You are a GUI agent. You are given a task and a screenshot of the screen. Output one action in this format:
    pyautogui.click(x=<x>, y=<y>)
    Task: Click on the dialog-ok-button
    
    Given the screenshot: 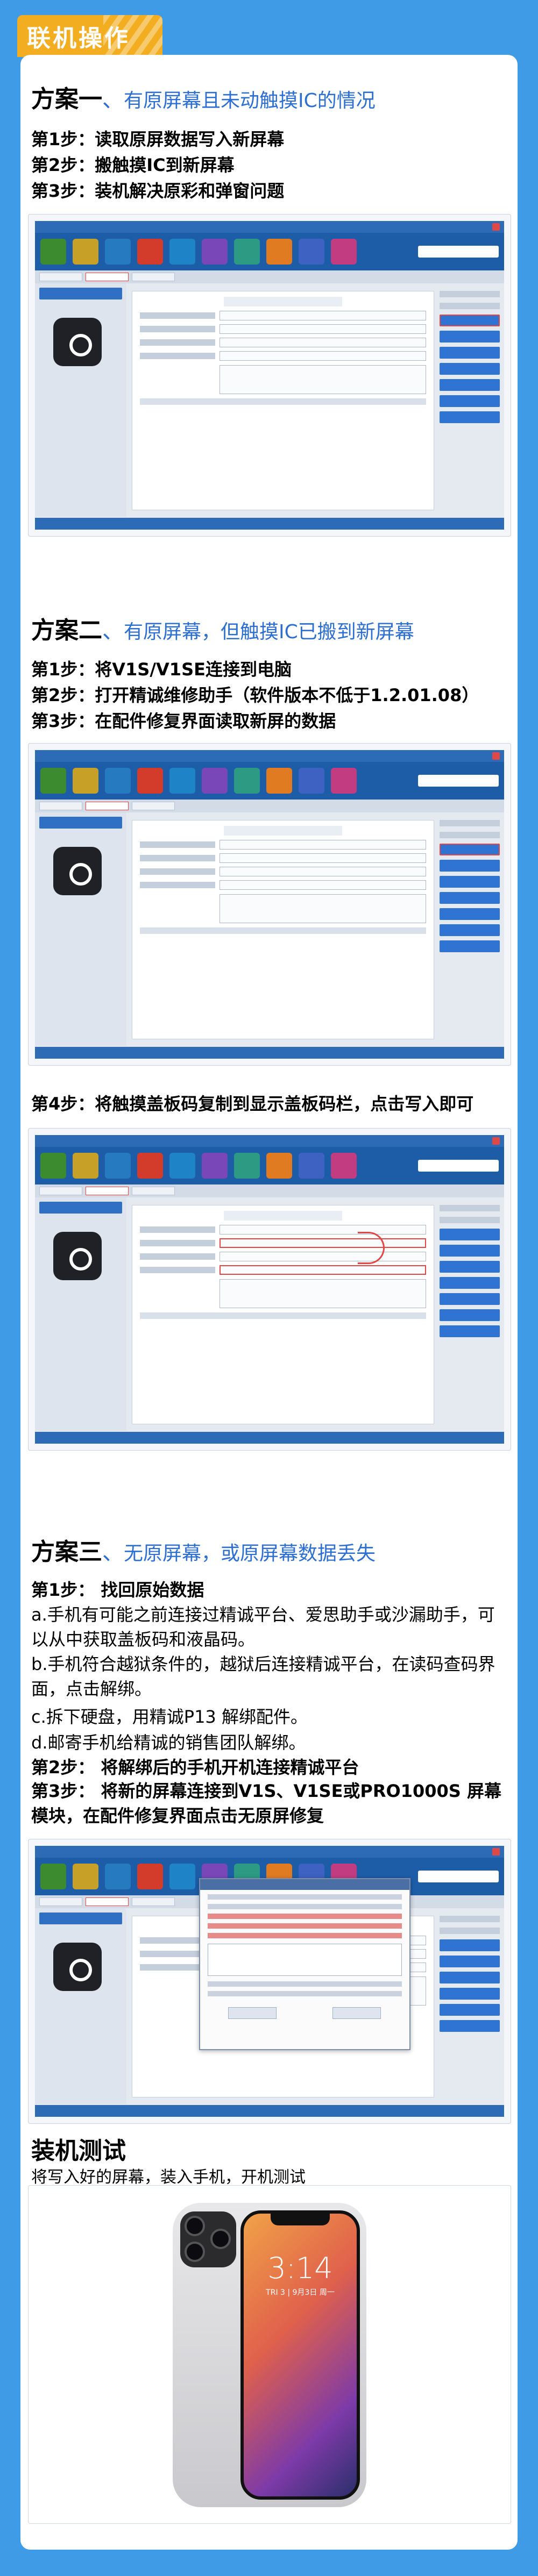 What is the action you would take?
    pyautogui.click(x=253, y=2013)
    